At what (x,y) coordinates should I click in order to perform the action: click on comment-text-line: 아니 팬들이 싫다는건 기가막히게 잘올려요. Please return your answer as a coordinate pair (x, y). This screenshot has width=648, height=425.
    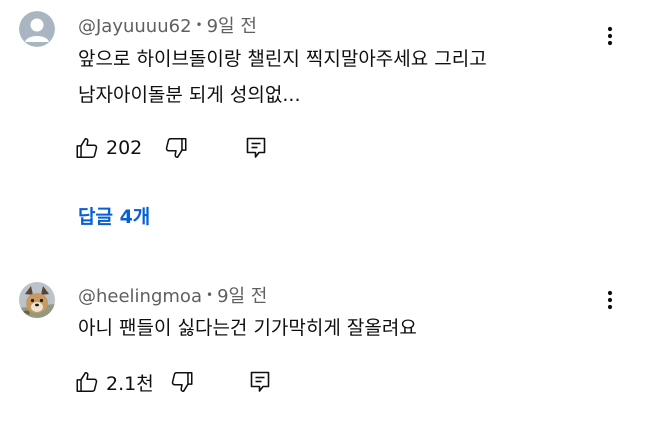
    Looking at the image, I should click on (247, 328).